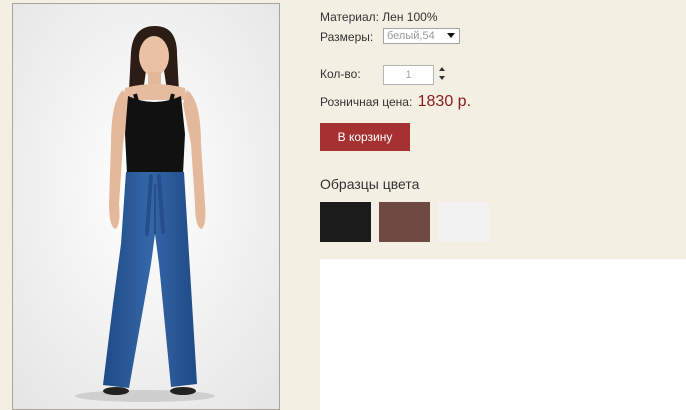 The height and width of the screenshot is (410, 686). Describe the element at coordinates (442, 78) in the screenshot. I see `stepper-down-icon` at that location.